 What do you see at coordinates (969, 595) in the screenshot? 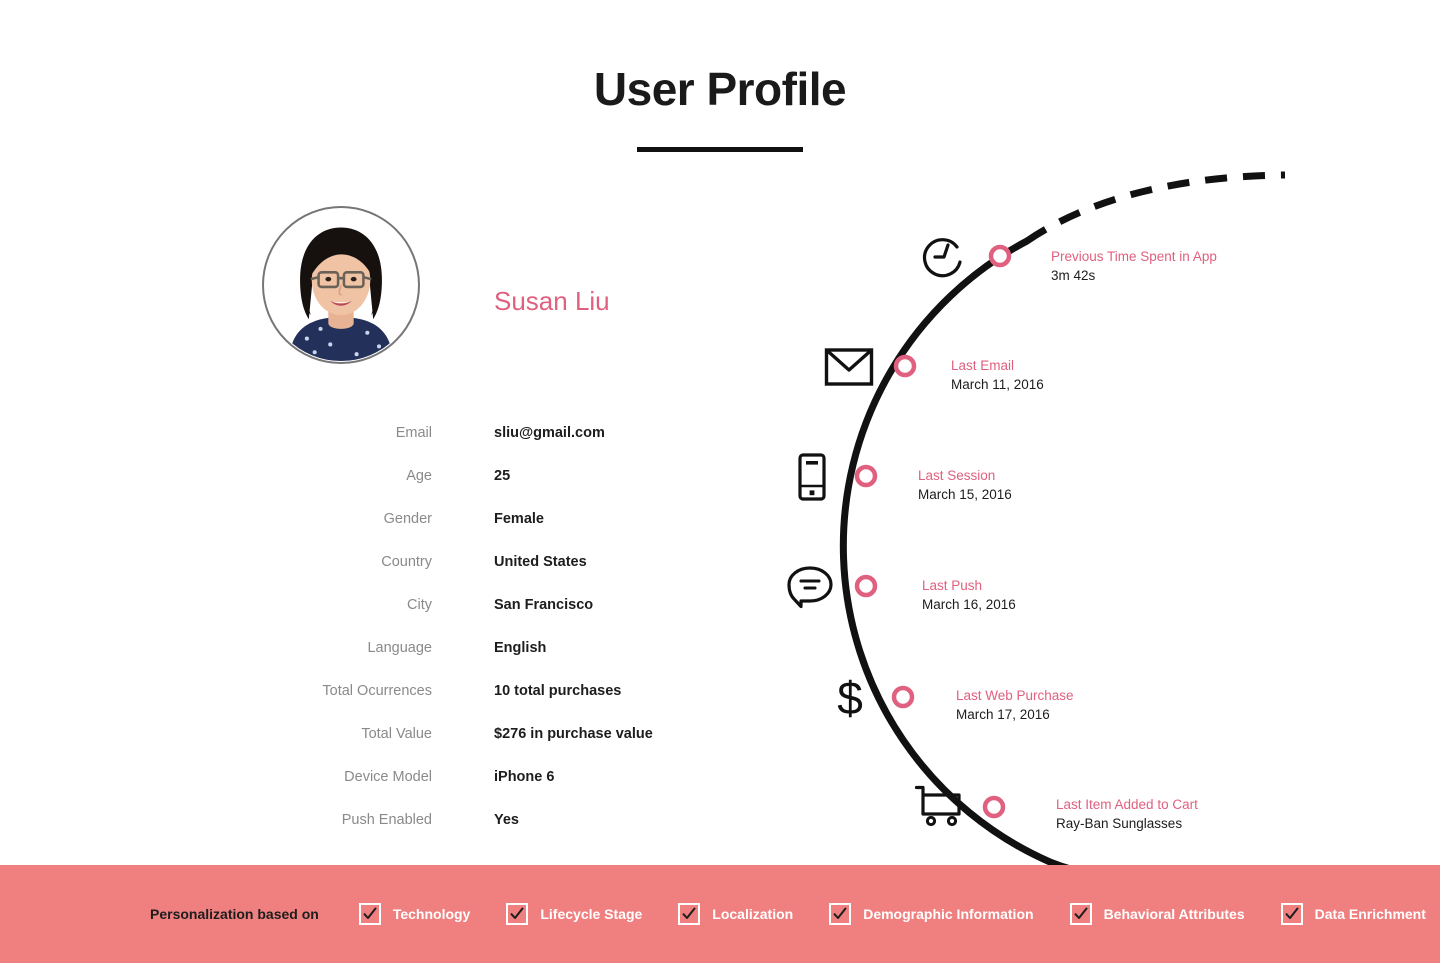
I see `timeline-event: Last Push March 16, 2016` at bounding box center [969, 595].